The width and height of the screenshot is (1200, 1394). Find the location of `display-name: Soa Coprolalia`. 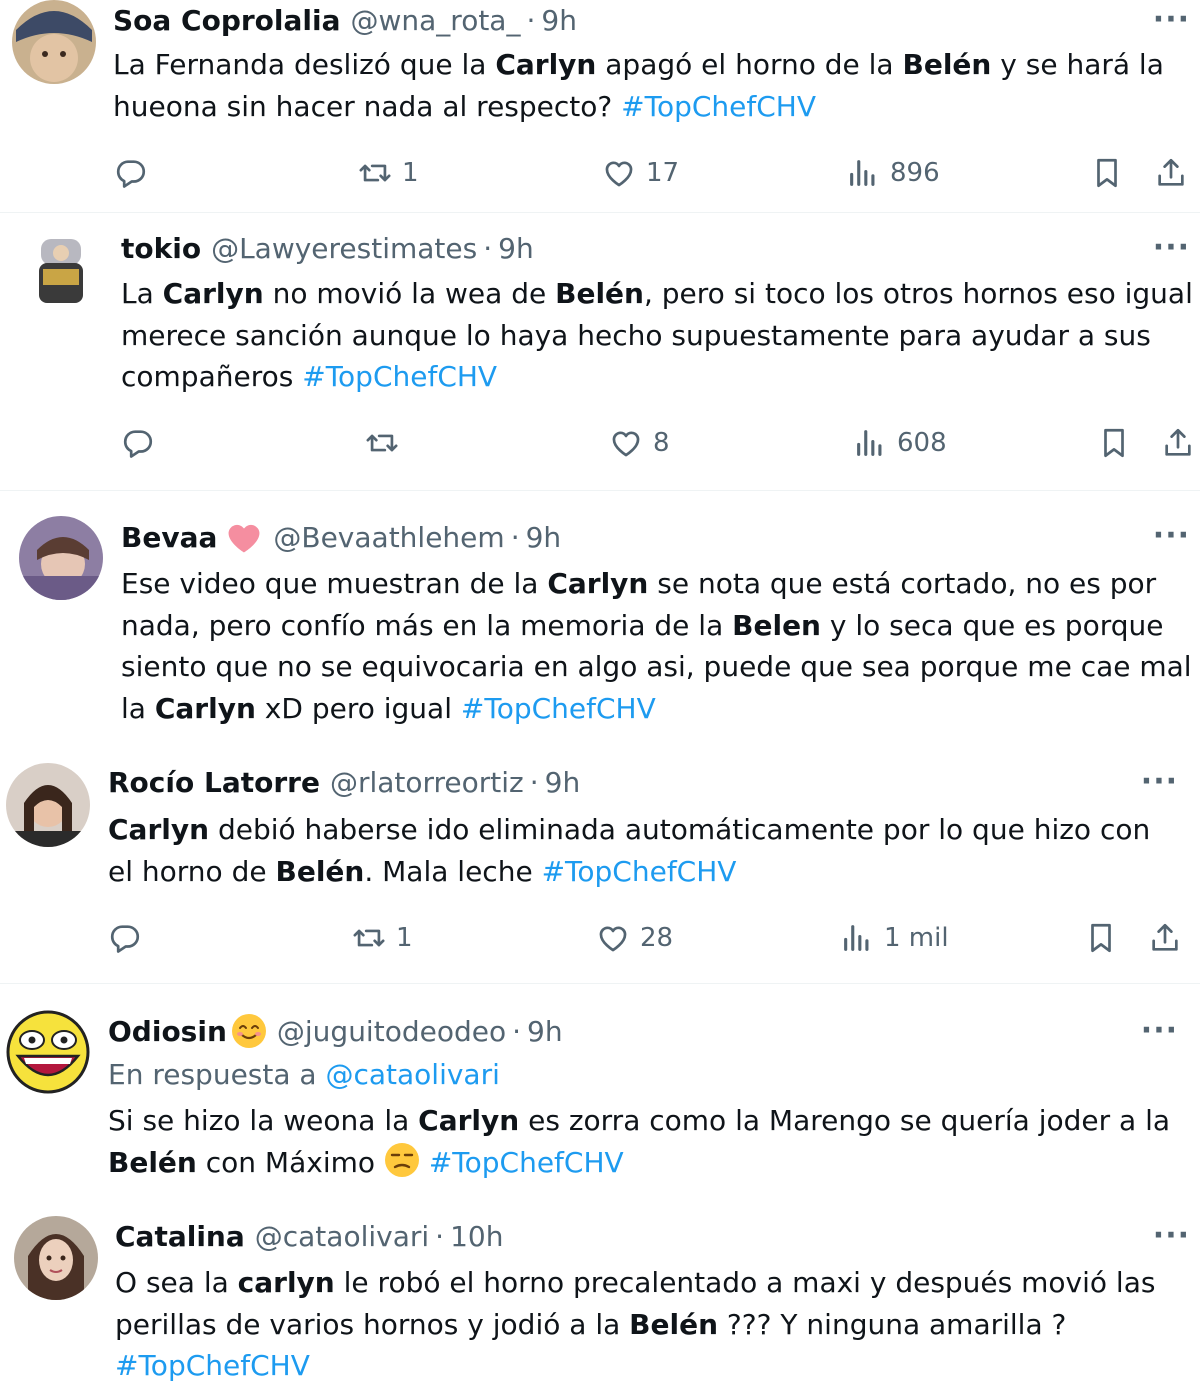

display-name: Soa Coprolalia is located at coordinates (227, 20).